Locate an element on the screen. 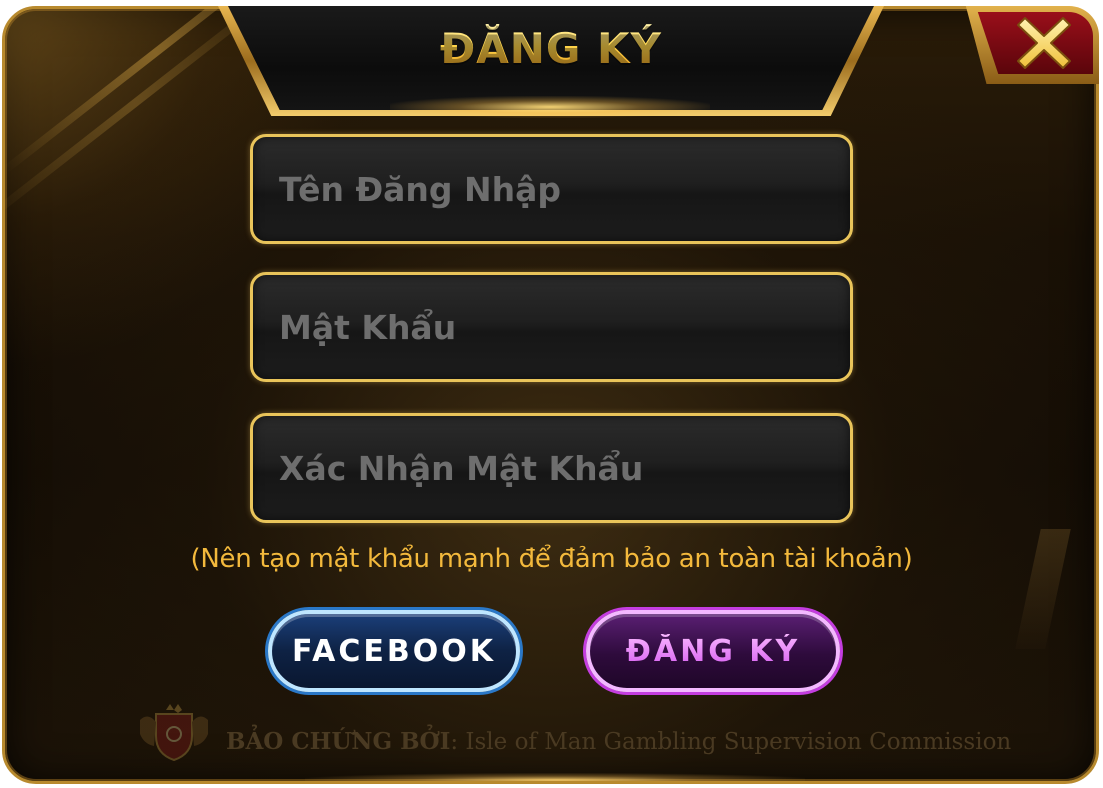 This screenshot has width=1103, height=788. username-input is located at coordinates (551, 189).